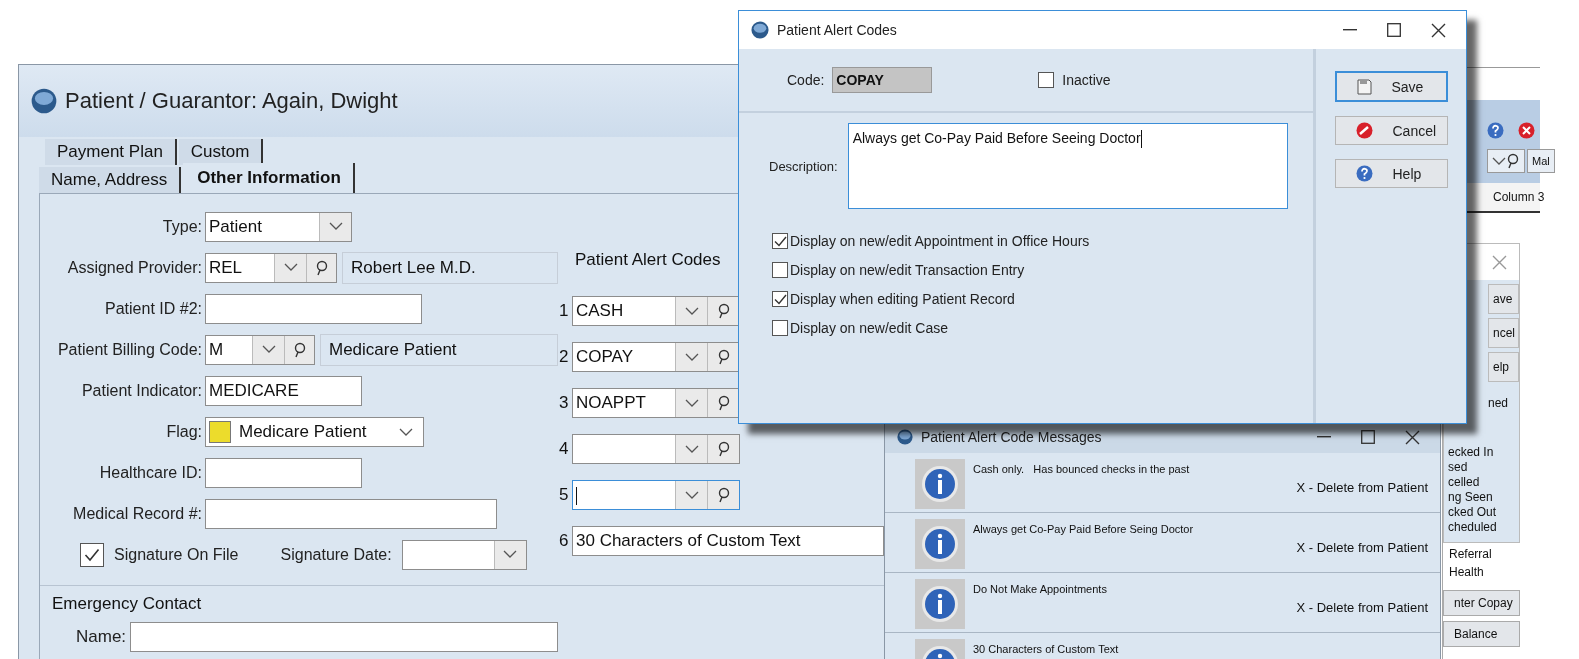  What do you see at coordinates (1481, 634) in the screenshot?
I see `action-button: Balance` at bounding box center [1481, 634].